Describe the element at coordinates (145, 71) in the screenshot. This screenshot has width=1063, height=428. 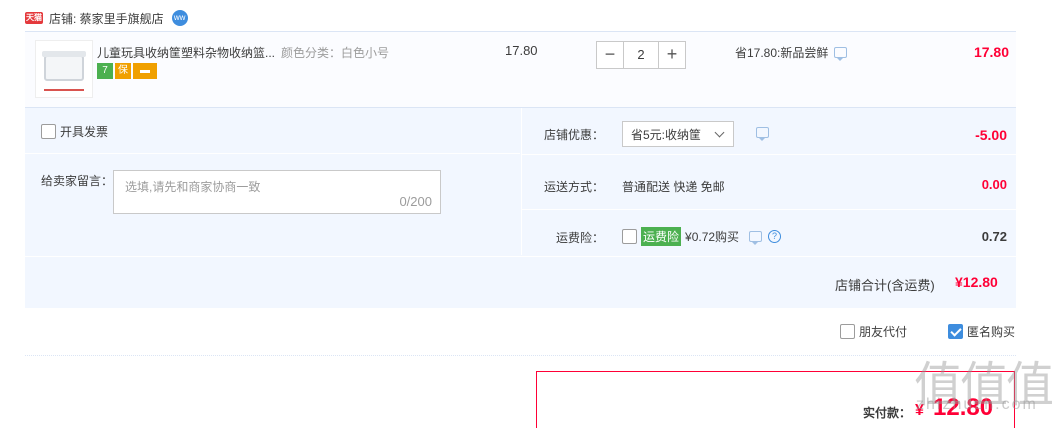
I see `credit-card-icon: ▬` at that location.